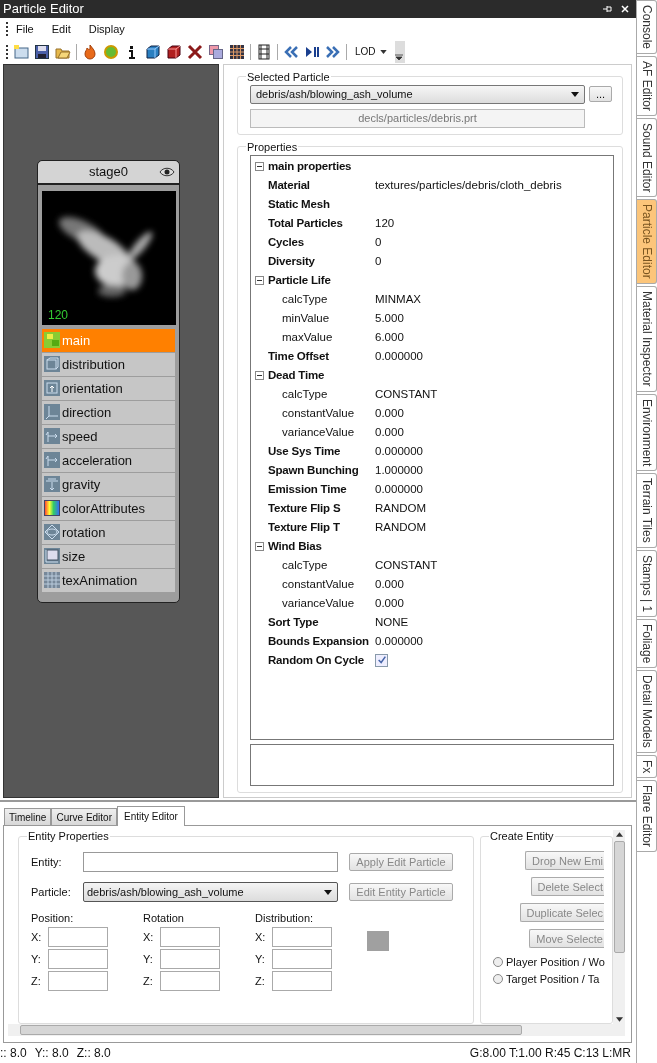 The image size is (657, 1063). Describe the element at coordinates (607, 8) in the screenshot. I see `pin-icon` at that location.